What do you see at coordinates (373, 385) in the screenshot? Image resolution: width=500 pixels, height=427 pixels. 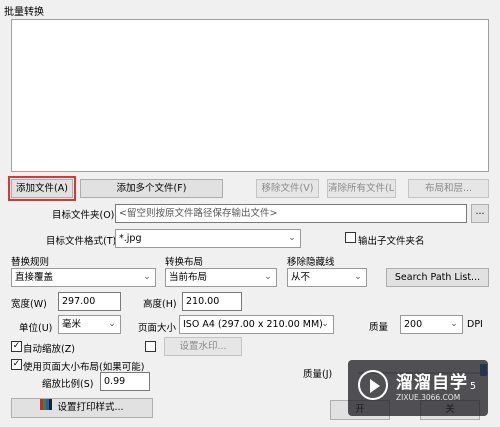 I see `play-logo-icon` at bounding box center [373, 385].